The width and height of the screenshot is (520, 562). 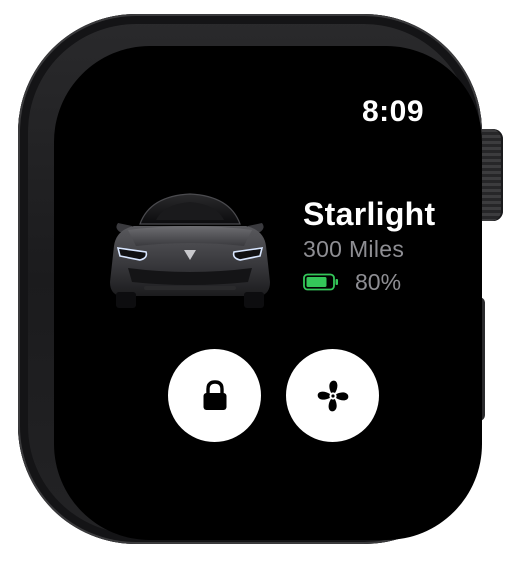 I want to click on vehicle-info: Starlight 300 Miles 80%, so click(x=369, y=246).